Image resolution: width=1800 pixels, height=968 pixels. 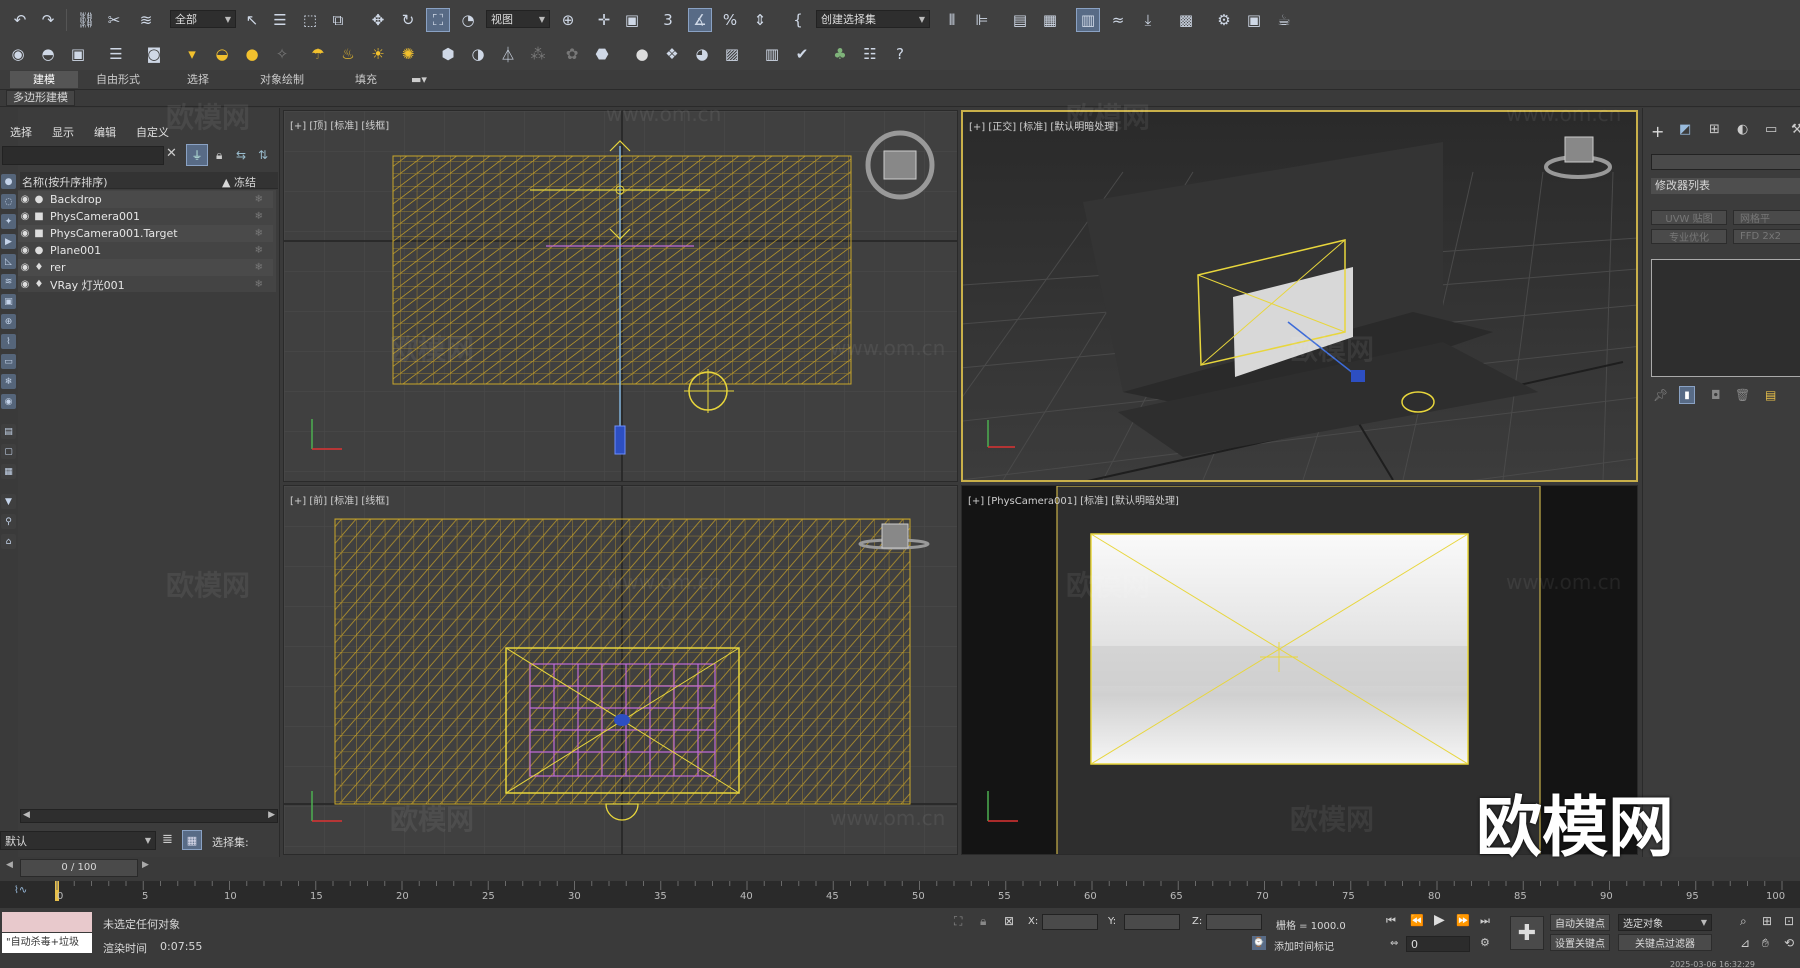 I want to click on selection-set-icon: ▦, so click(x=192, y=840).